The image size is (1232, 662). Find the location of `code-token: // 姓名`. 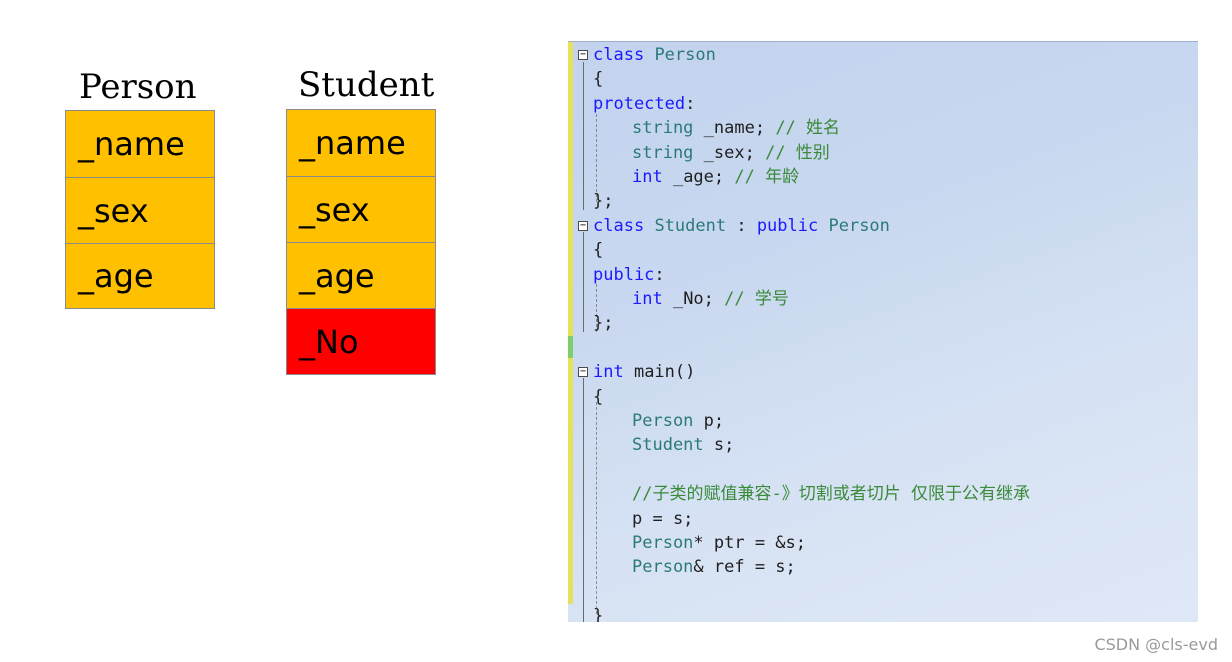

code-token: // 姓名 is located at coordinates (808, 128).